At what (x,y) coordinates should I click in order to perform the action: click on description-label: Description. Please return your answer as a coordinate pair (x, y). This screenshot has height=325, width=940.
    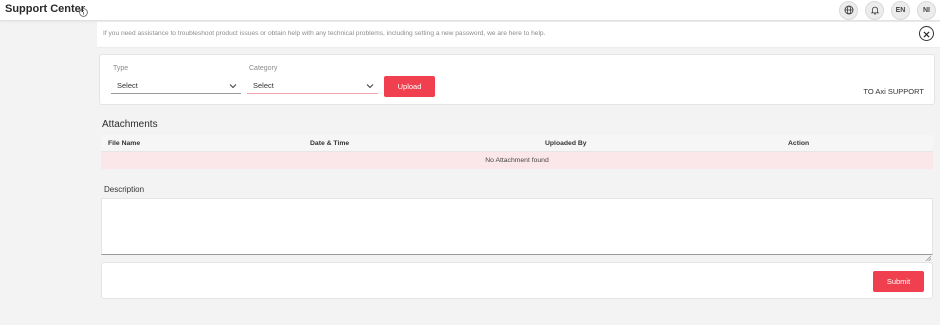
    Looking at the image, I should click on (124, 189).